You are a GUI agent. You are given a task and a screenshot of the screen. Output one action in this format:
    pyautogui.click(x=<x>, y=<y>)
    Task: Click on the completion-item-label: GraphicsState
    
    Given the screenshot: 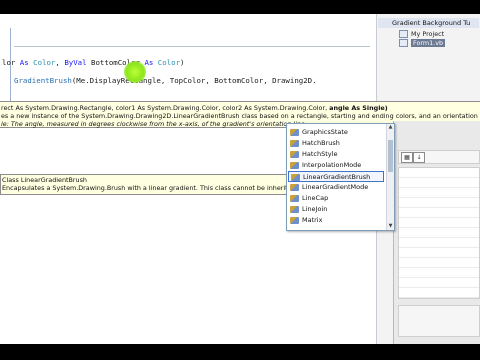 What is the action you would take?
    pyautogui.click(x=325, y=132)
    